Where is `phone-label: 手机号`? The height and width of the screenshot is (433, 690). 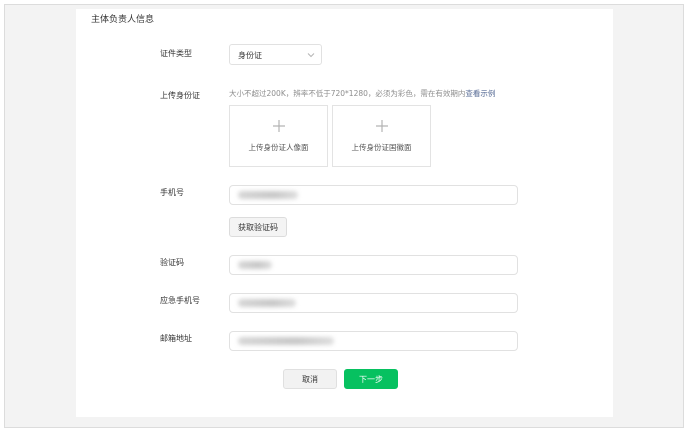
phone-label: 手机号 is located at coordinates (172, 192).